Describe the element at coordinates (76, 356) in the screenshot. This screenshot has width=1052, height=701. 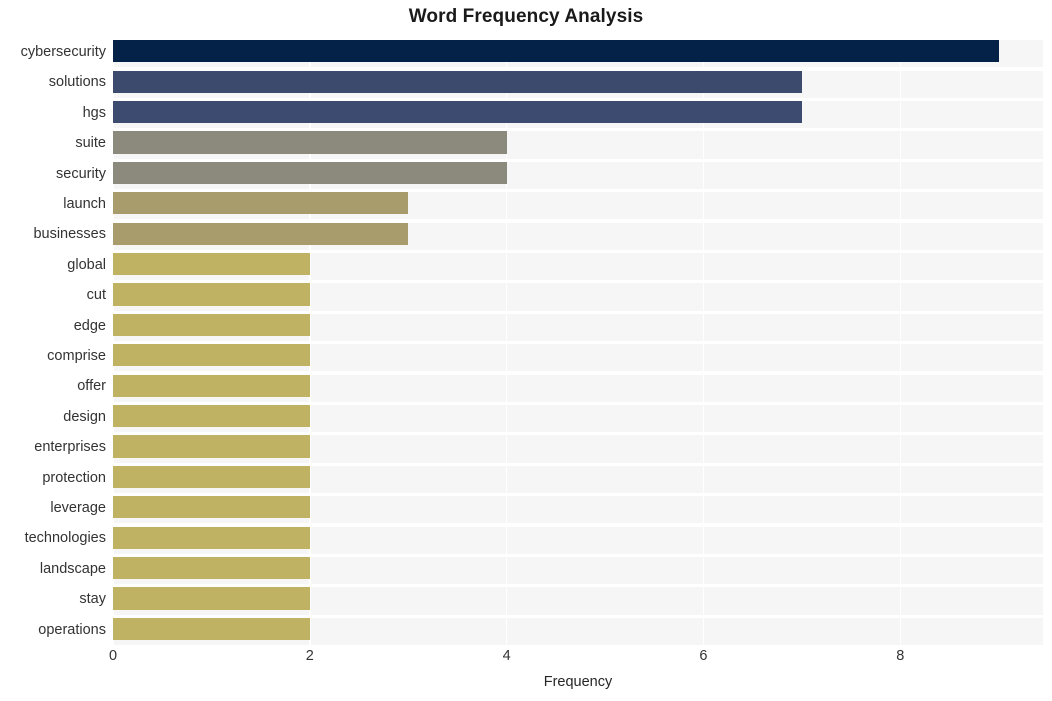
I see `y-axis-tick-label: comprise` at that location.